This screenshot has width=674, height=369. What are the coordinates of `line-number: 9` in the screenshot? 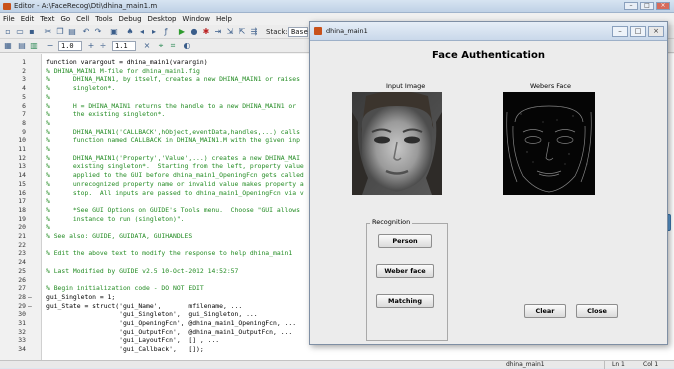 It's located at (24, 131).